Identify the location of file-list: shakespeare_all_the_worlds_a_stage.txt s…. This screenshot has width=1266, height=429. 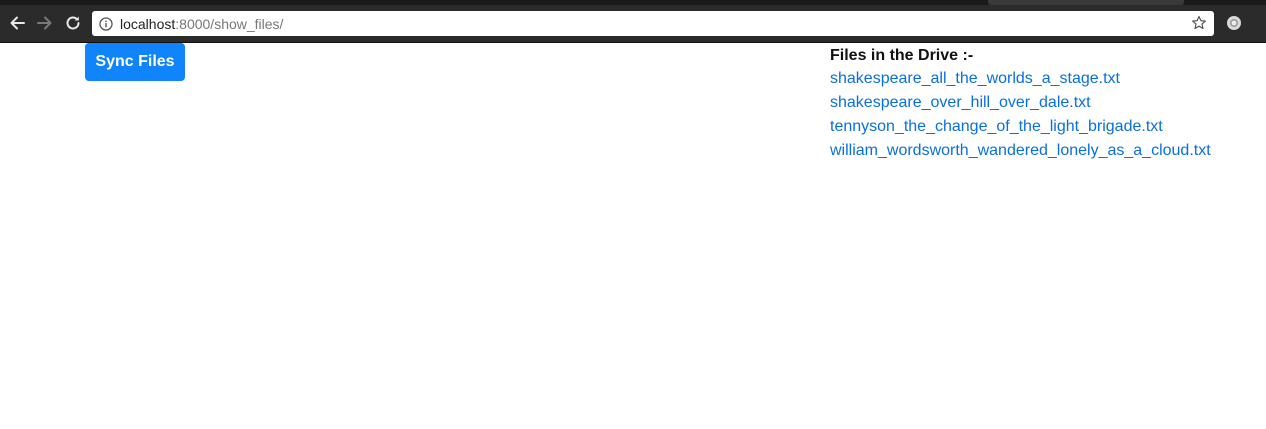
(1045, 115).